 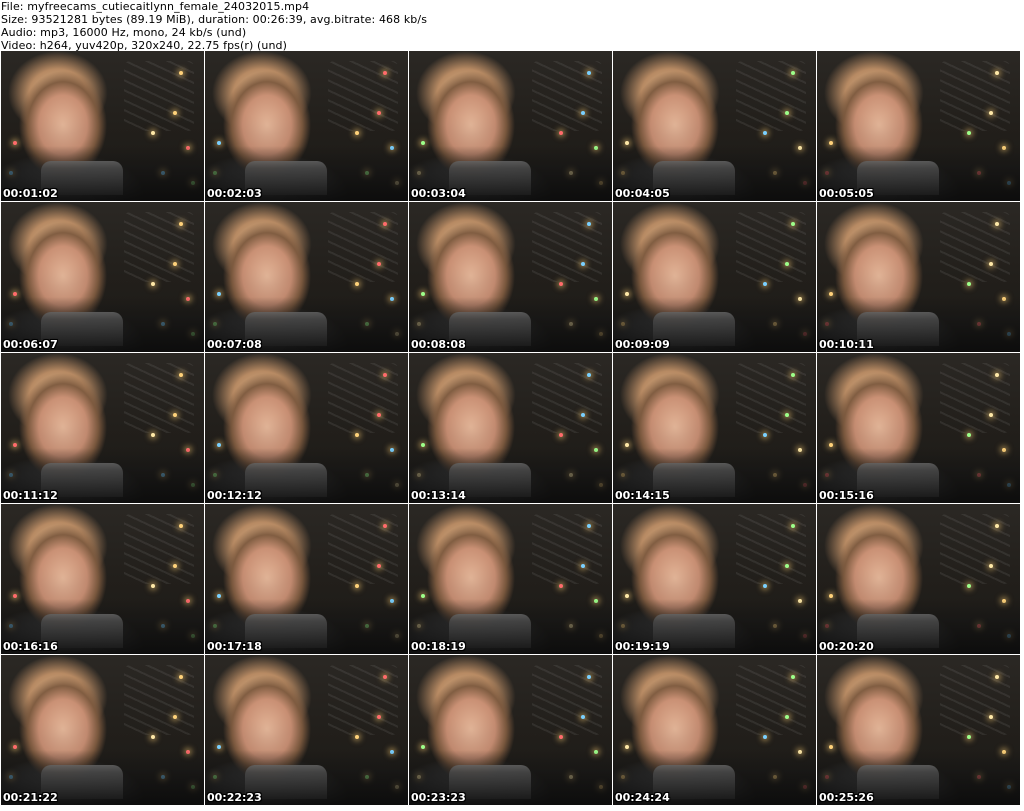 What do you see at coordinates (714, 126) in the screenshot?
I see `thumbnail-frame: 00:04:05` at bounding box center [714, 126].